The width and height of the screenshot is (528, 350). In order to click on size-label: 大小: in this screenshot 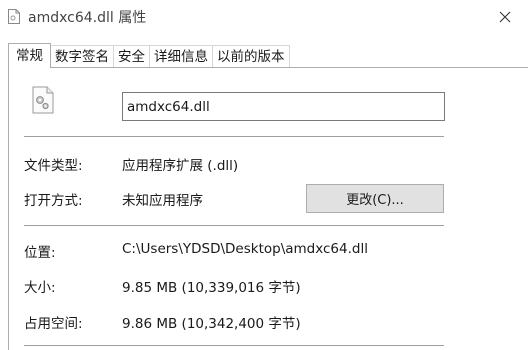, I will do `click(40, 288)`.